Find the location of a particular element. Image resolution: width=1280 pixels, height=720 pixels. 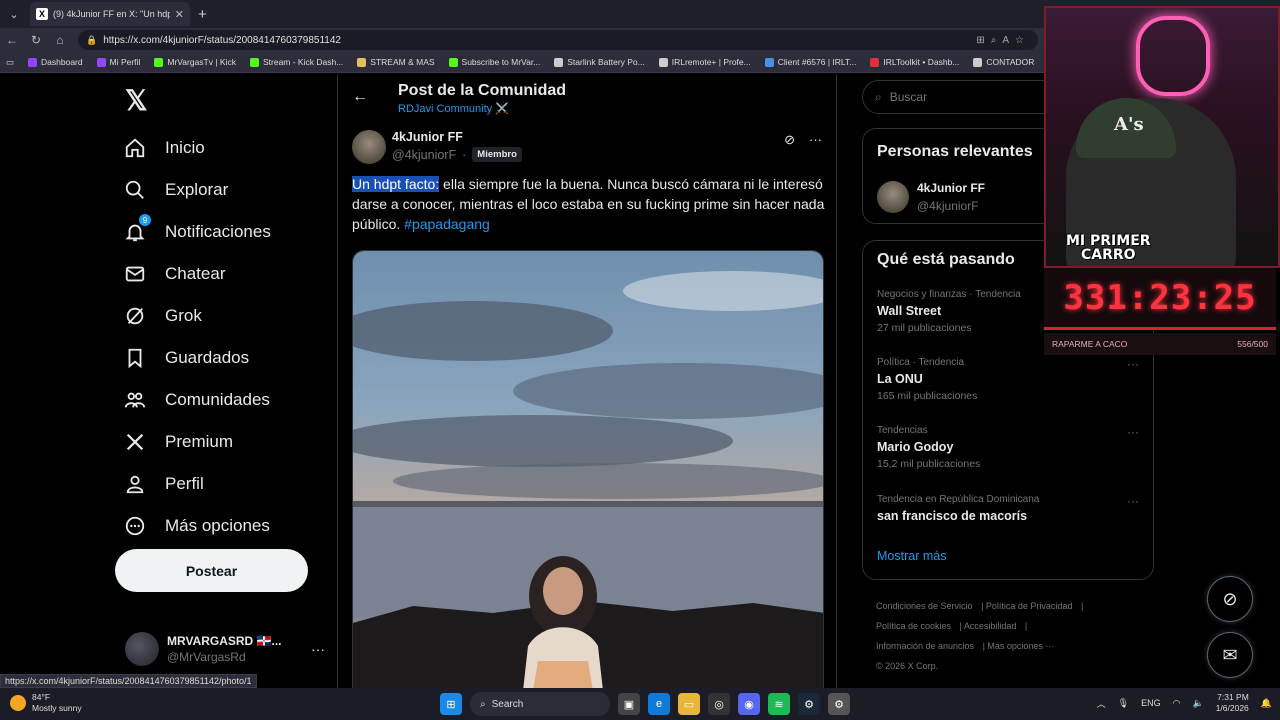

taskbar-search: ⌕ Search is located at coordinates (540, 704).